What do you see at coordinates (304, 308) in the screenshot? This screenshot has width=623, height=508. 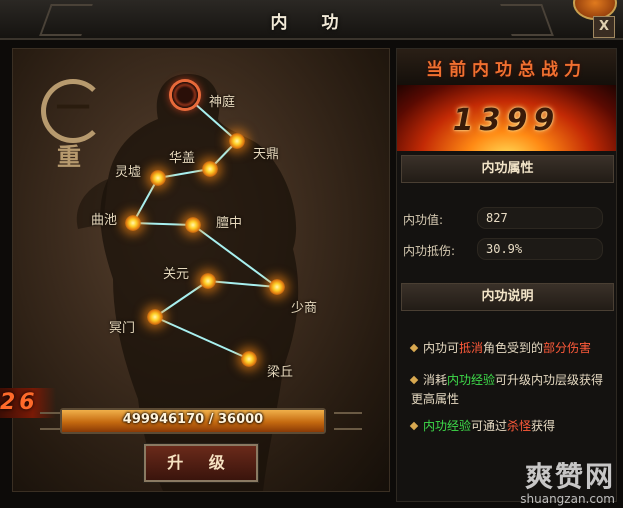 I see `acupoint-label-shaoshang: 少商` at bounding box center [304, 308].